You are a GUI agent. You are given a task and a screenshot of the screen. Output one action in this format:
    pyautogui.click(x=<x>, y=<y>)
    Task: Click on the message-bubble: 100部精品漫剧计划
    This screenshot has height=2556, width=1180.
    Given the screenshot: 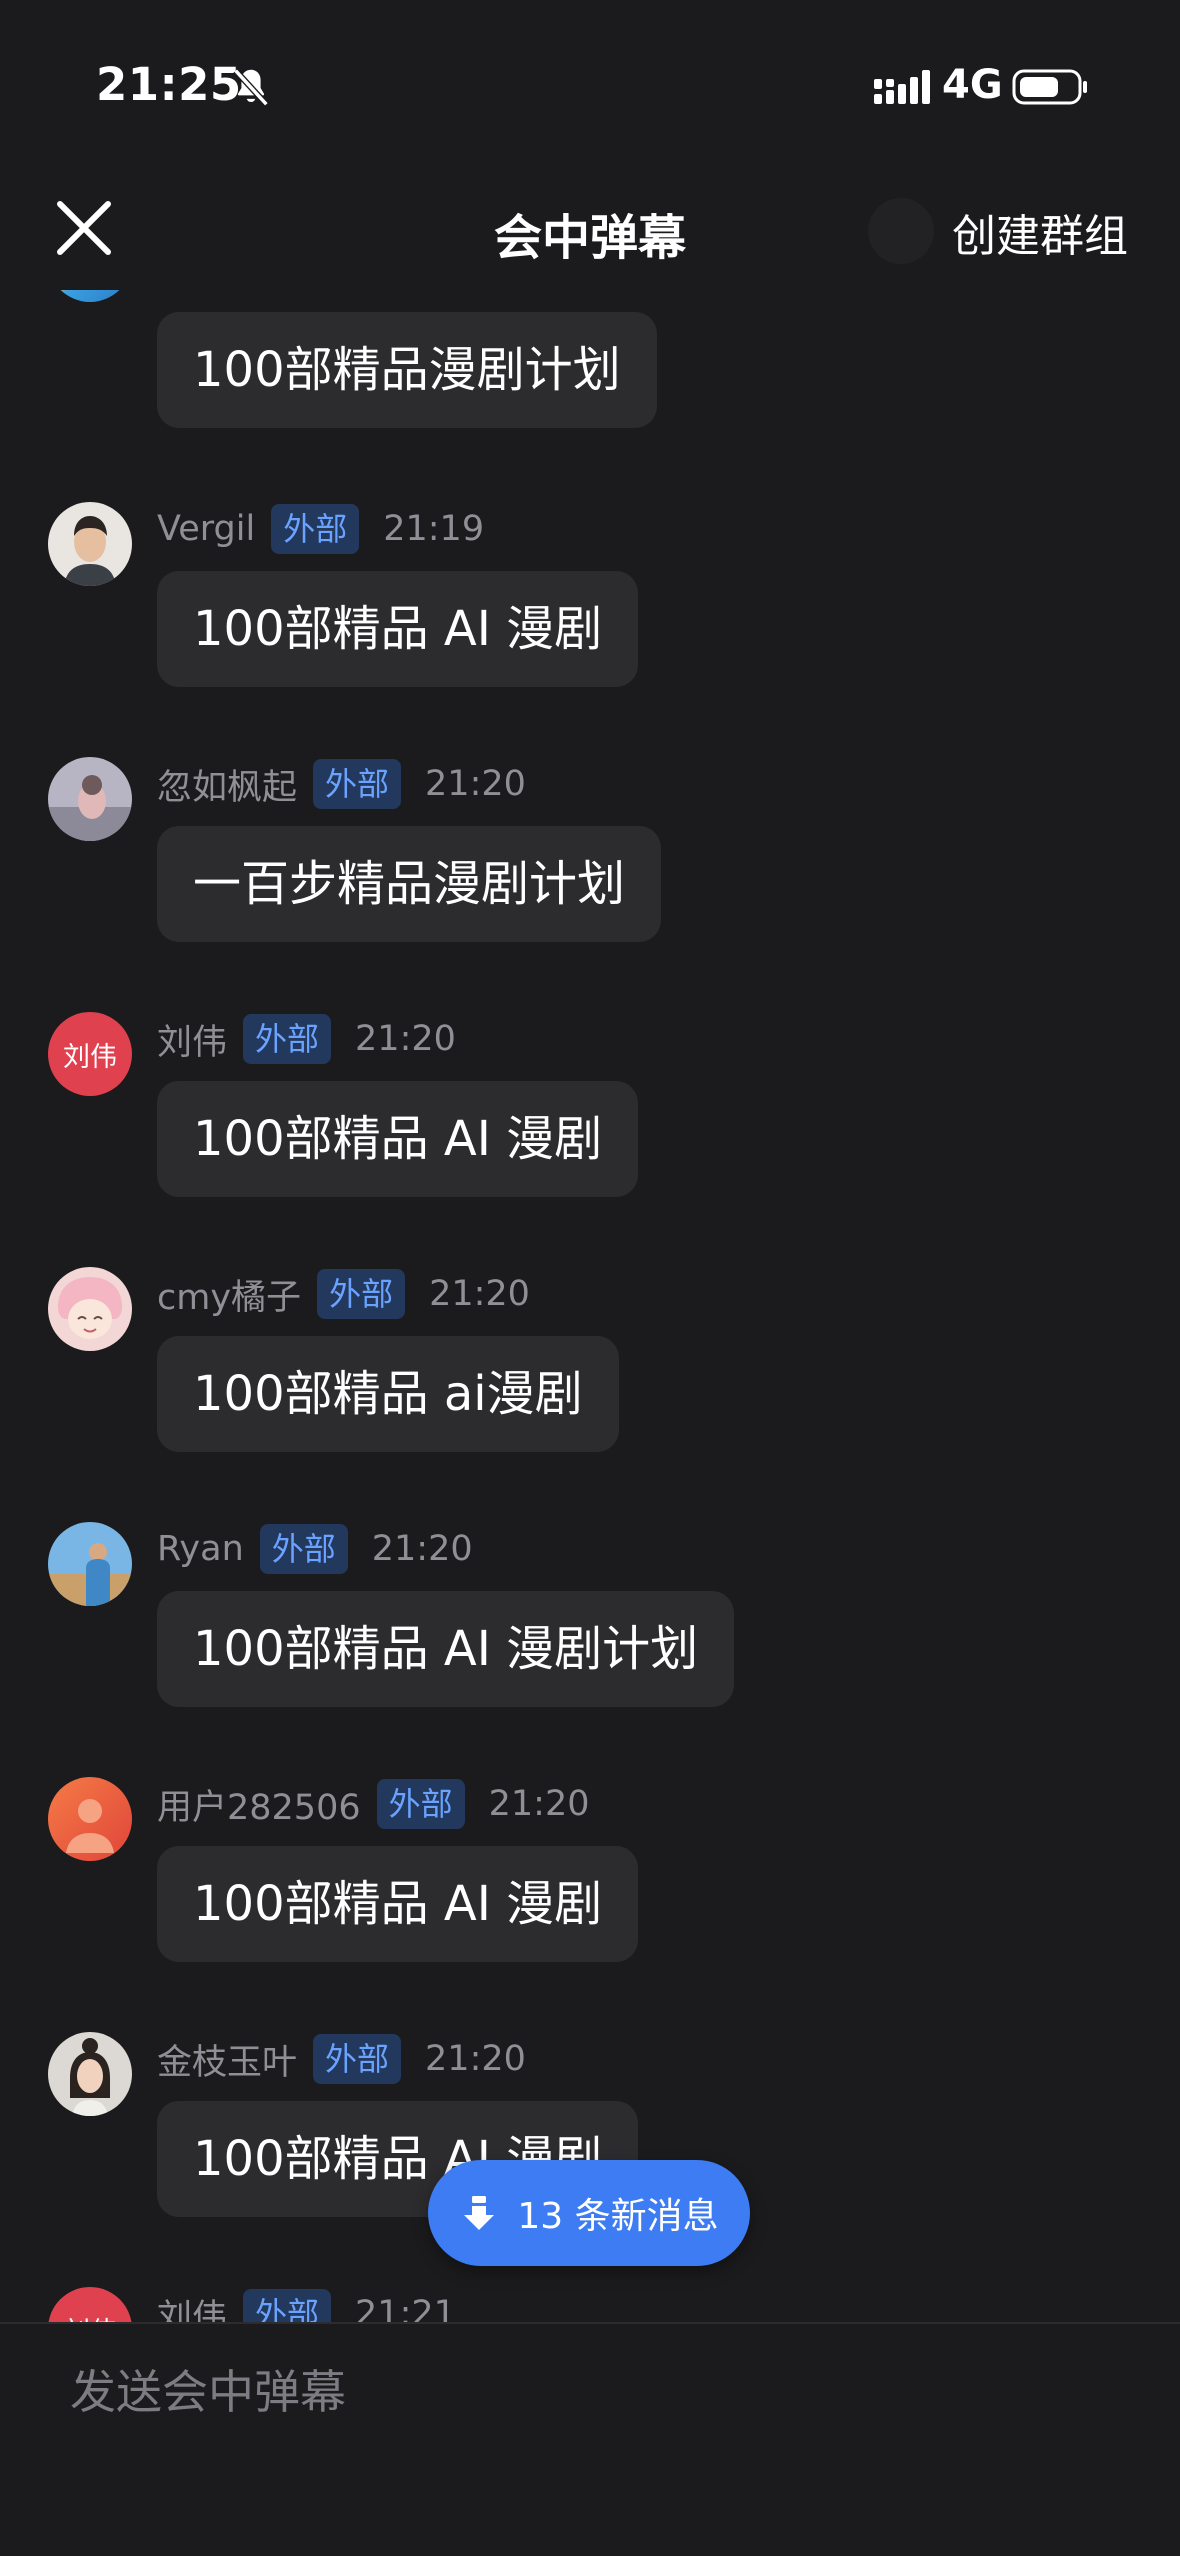 What is the action you would take?
    pyautogui.click(x=407, y=370)
    